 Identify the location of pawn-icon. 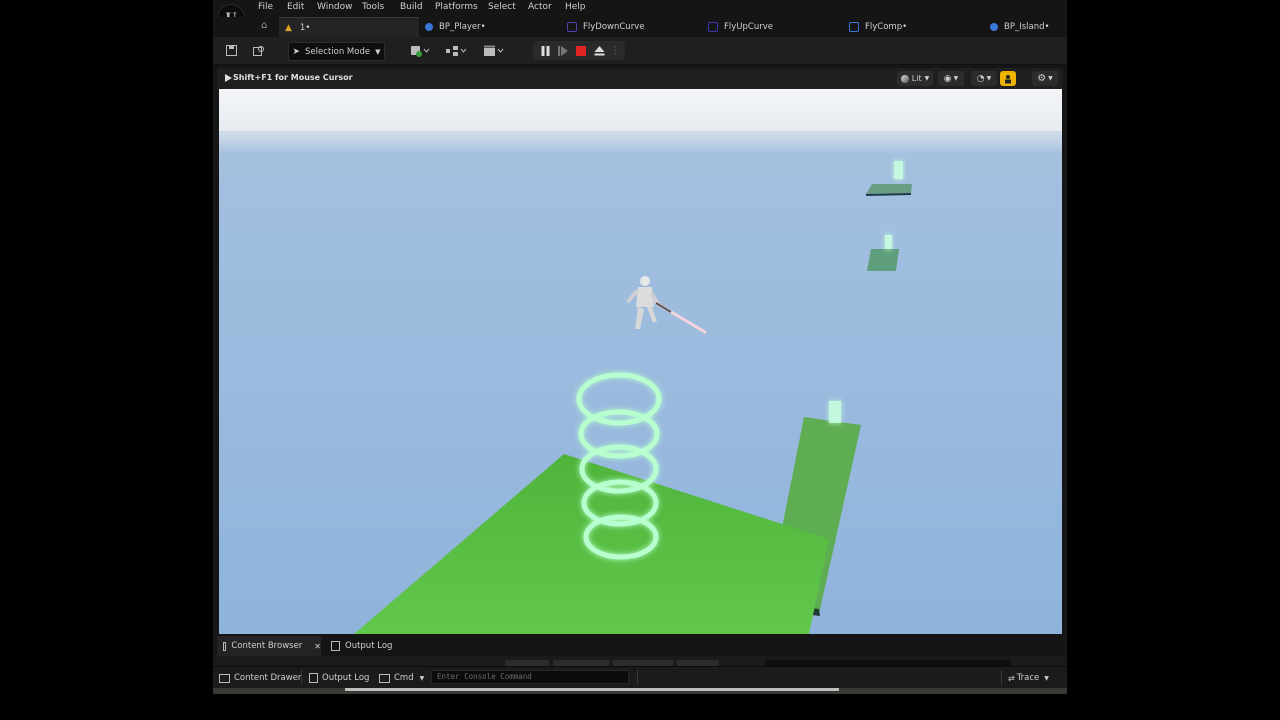
(1008, 78).